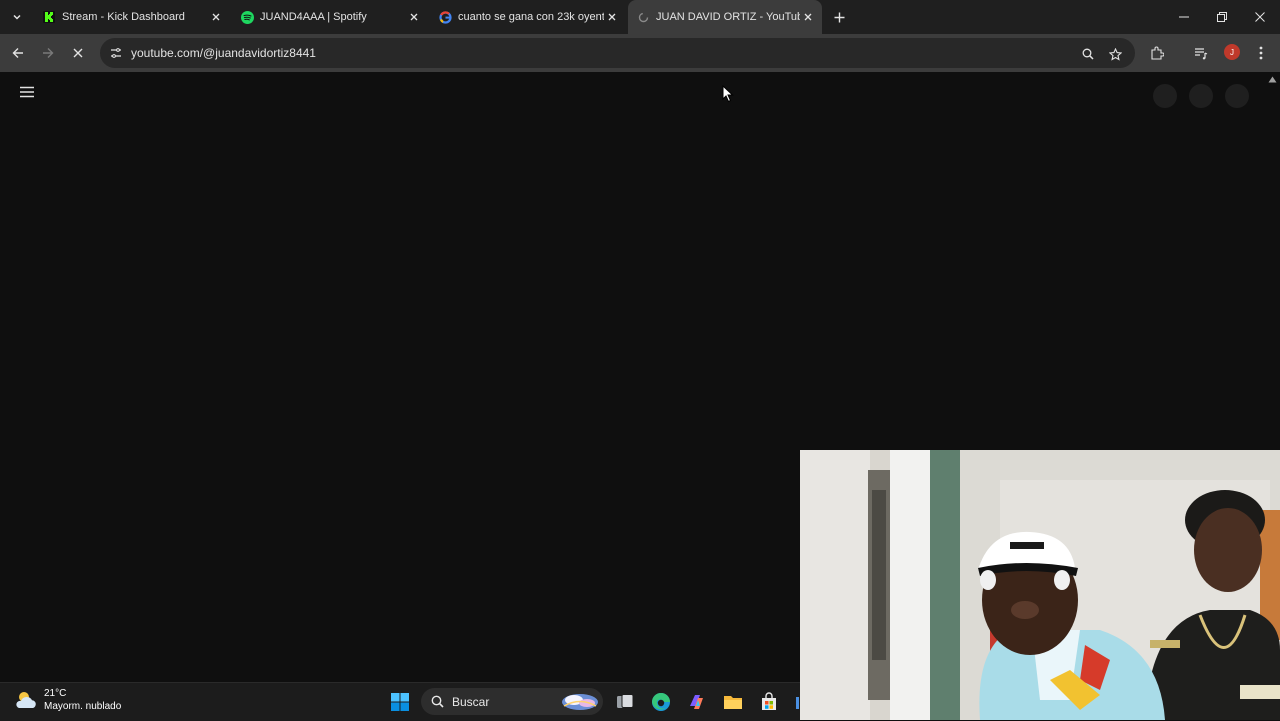 This screenshot has height=721, width=1280. I want to click on tab-title: cuanto se gana con 23k oyentes, so click(531, 17).